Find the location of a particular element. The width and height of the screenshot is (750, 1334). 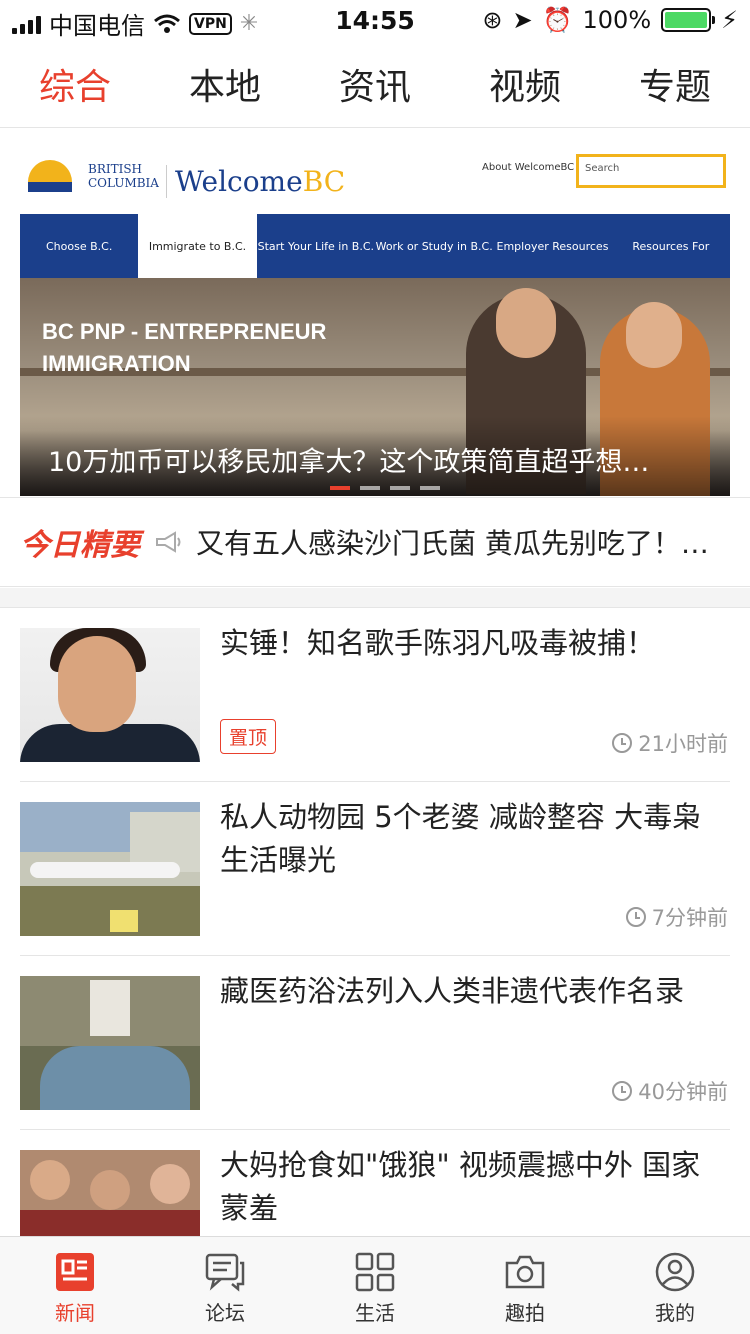

camera-icon is located at coordinates (525, 1272).